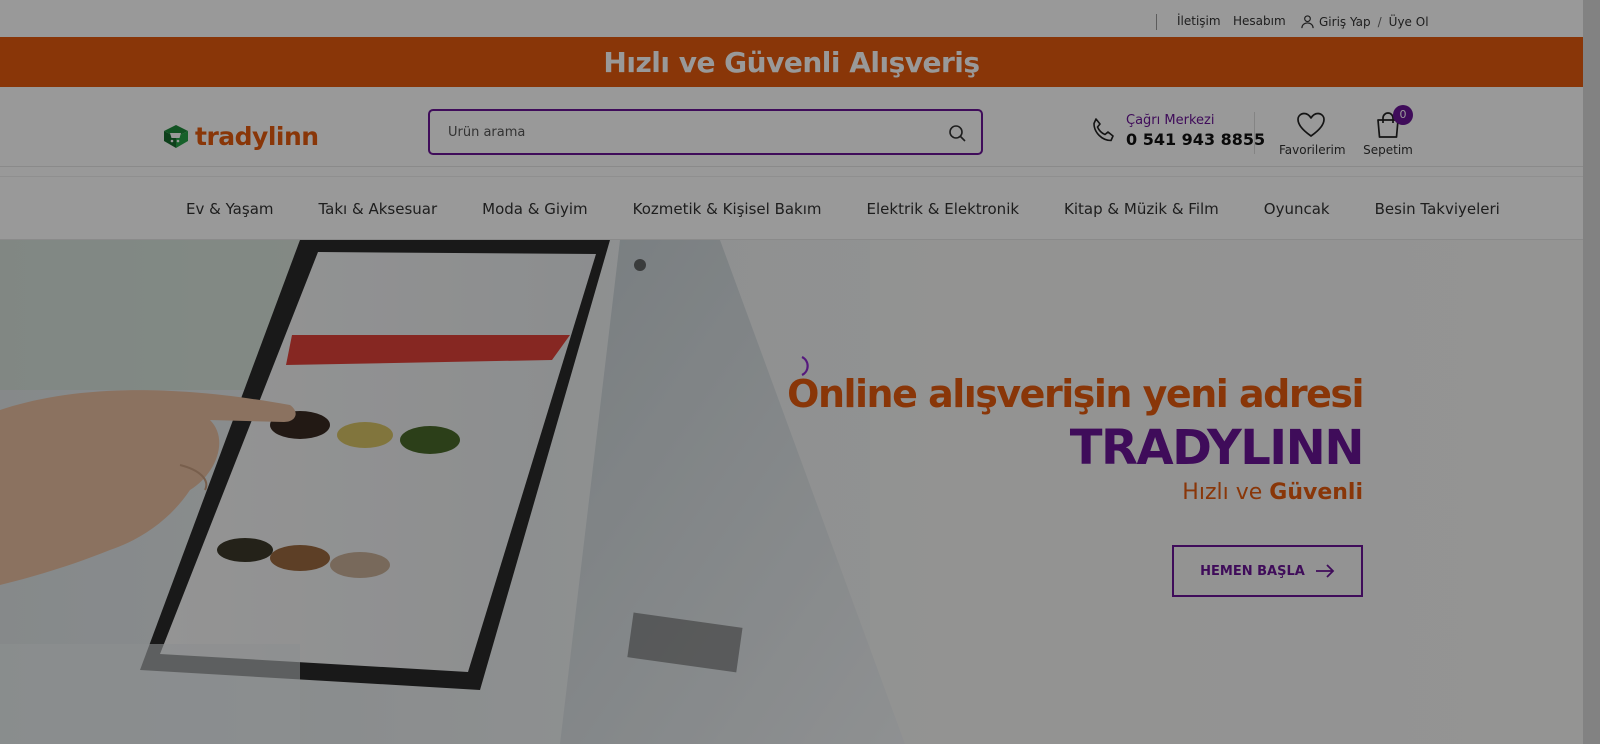  Describe the element at coordinates (1254, 133) in the screenshot. I see `header-divider` at that location.